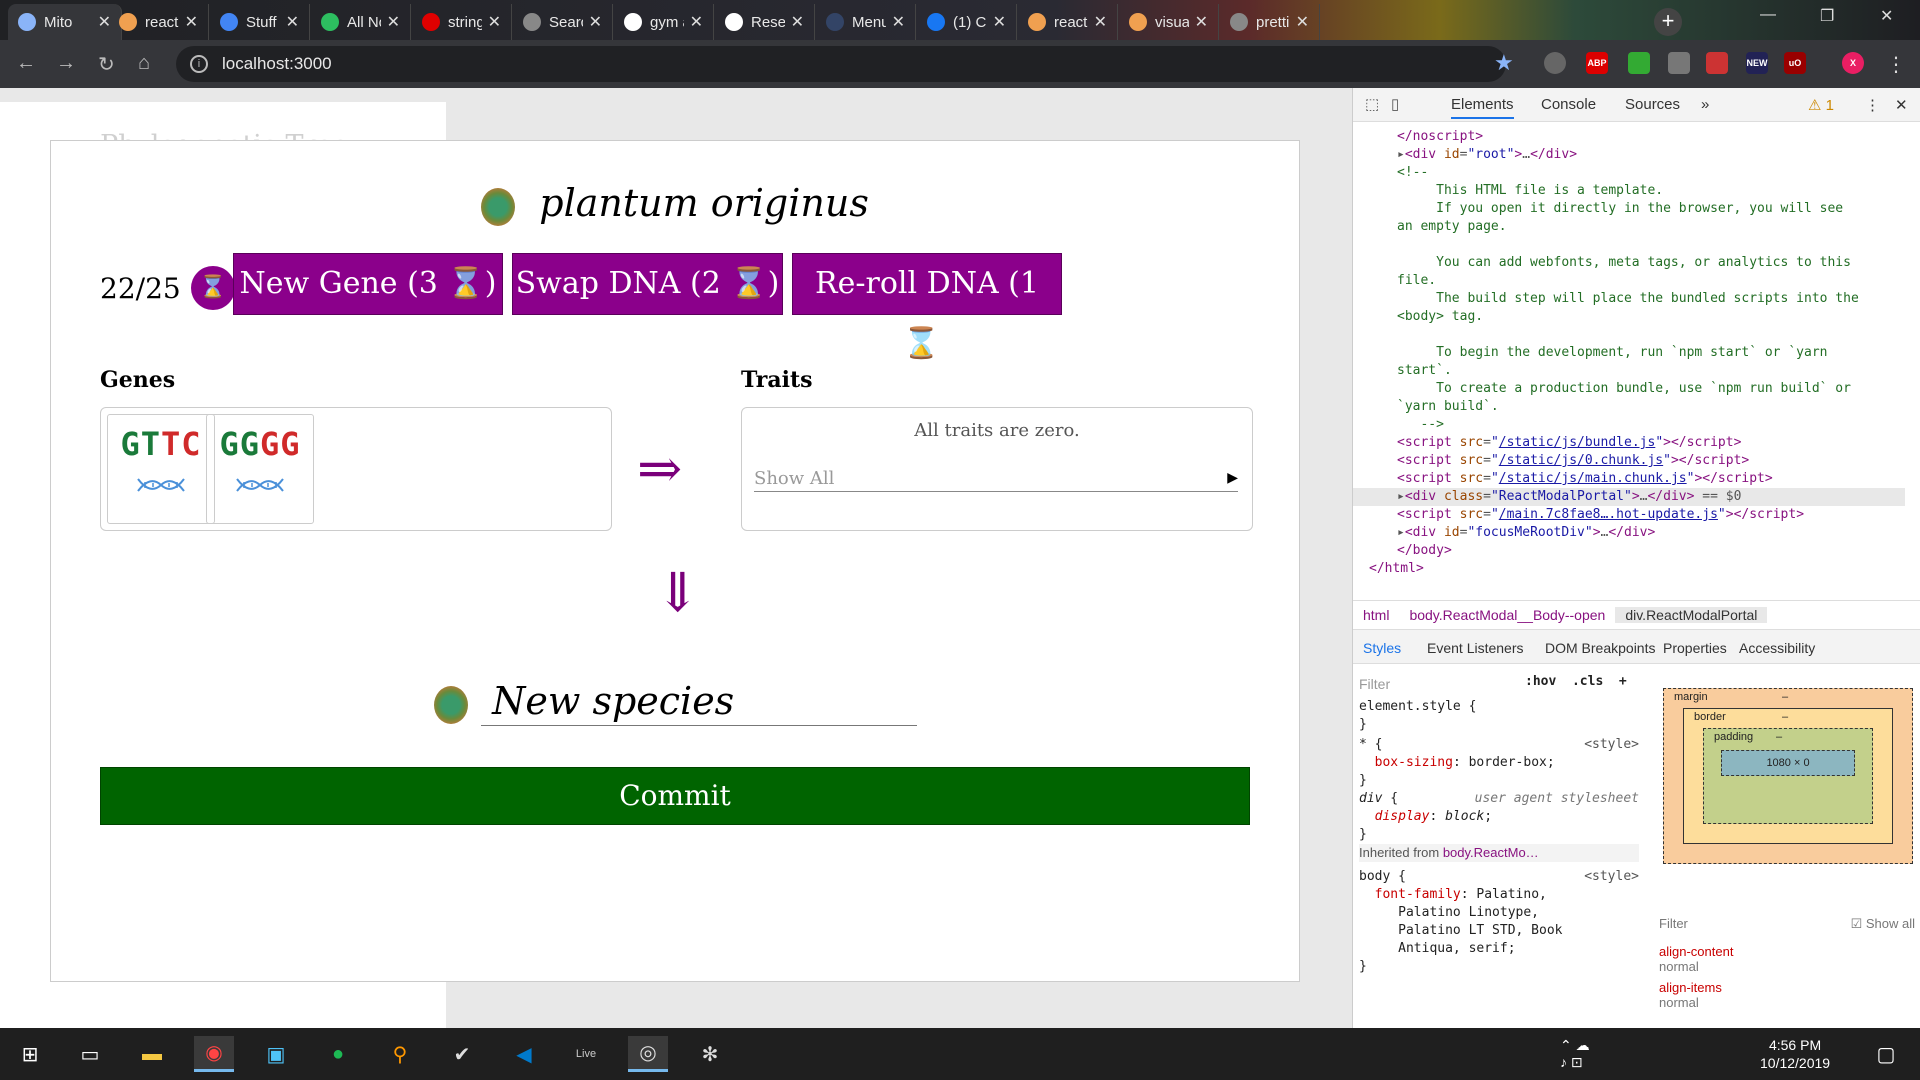 The height and width of the screenshot is (1080, 1920). What do you see at coordinates (1795, 1054) in the screenshot?
I see `system-clock: 4:56 PM 10/12/2019` at bounding box center [1795, 1054].